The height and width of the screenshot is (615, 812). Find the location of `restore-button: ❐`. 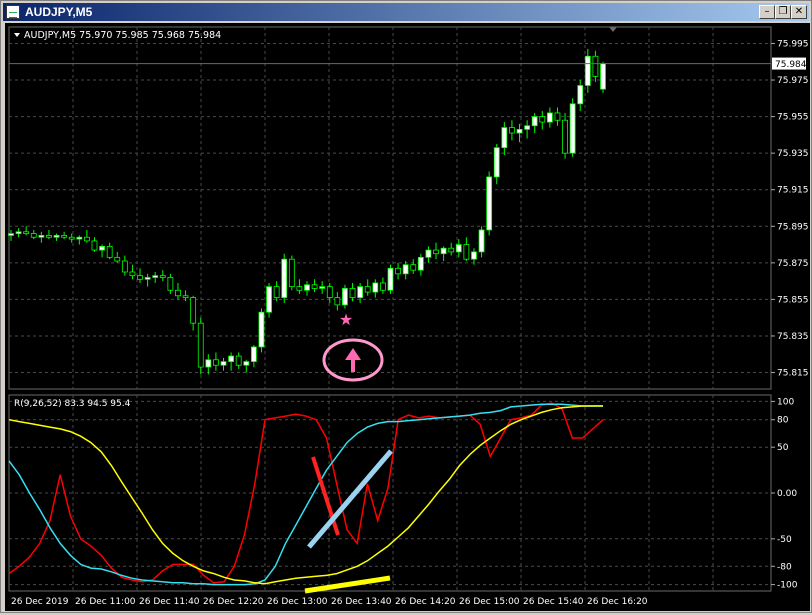

restore-button: ❐ is located at coordinates (783, 12).